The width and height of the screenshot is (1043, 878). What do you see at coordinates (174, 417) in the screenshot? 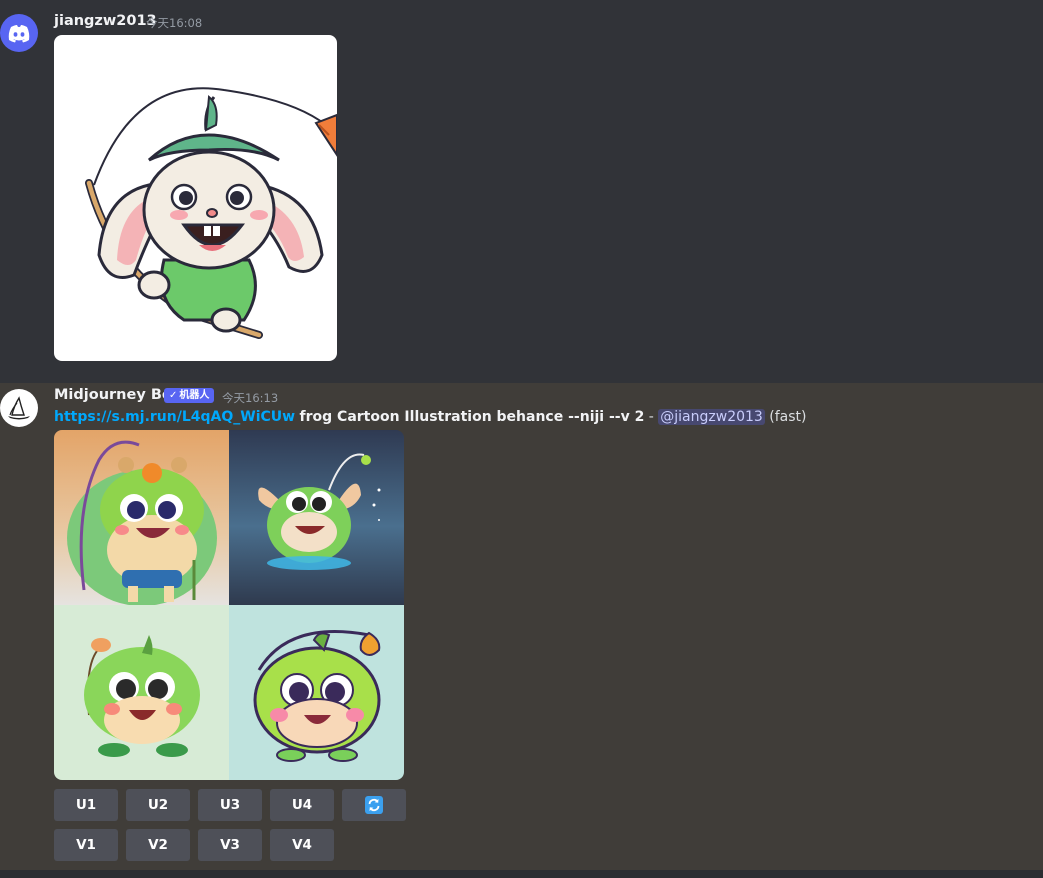
I see `prompt-link: https://s.mj.run/L4qAQ_WiCUw` at bounding box center [174, 417].